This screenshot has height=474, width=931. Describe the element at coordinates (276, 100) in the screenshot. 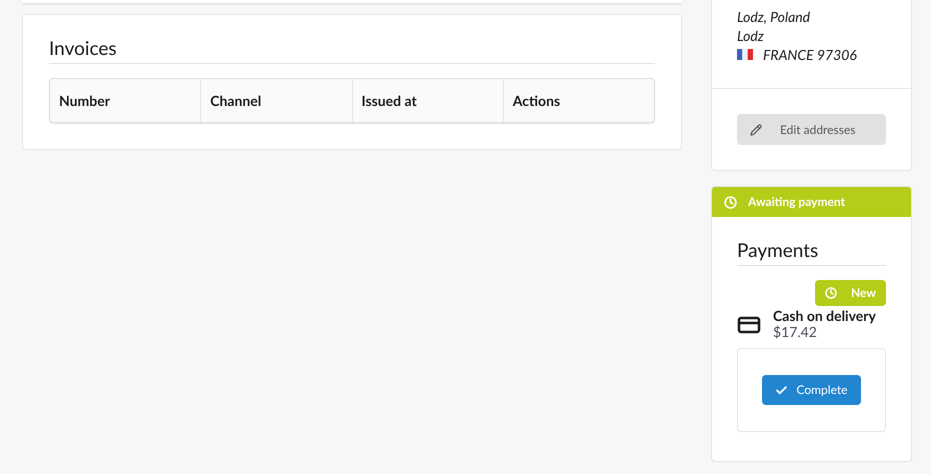

I see `column-header: Channel` at that location.